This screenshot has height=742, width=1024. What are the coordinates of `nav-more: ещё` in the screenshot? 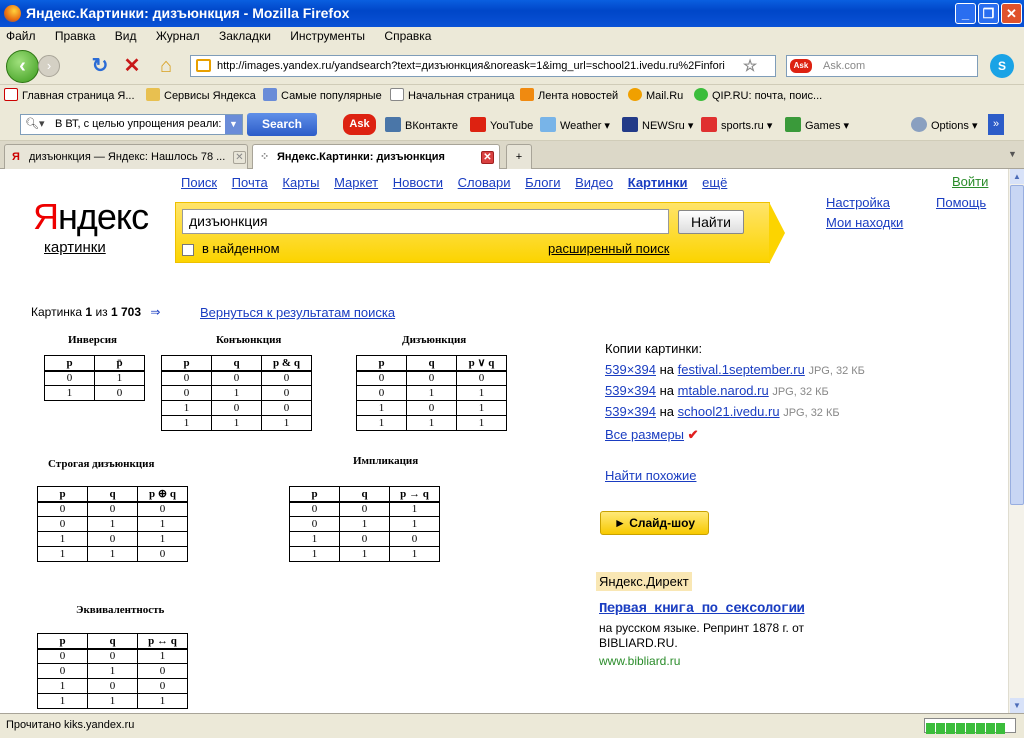 It's located at (714, 182).